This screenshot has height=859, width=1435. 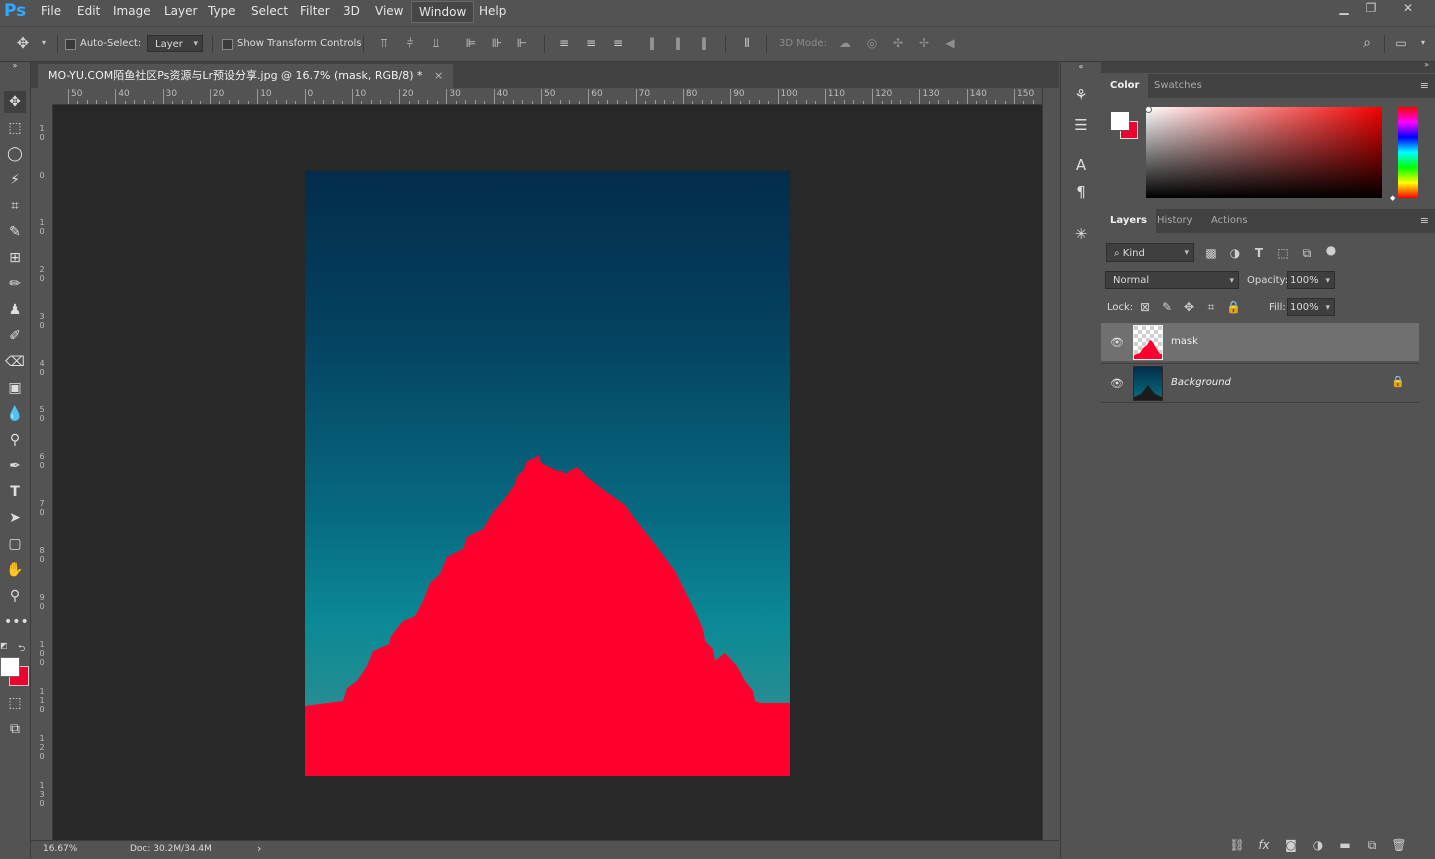 I want to click on workspace-icon: ▭, so click(x=1401, y=43).